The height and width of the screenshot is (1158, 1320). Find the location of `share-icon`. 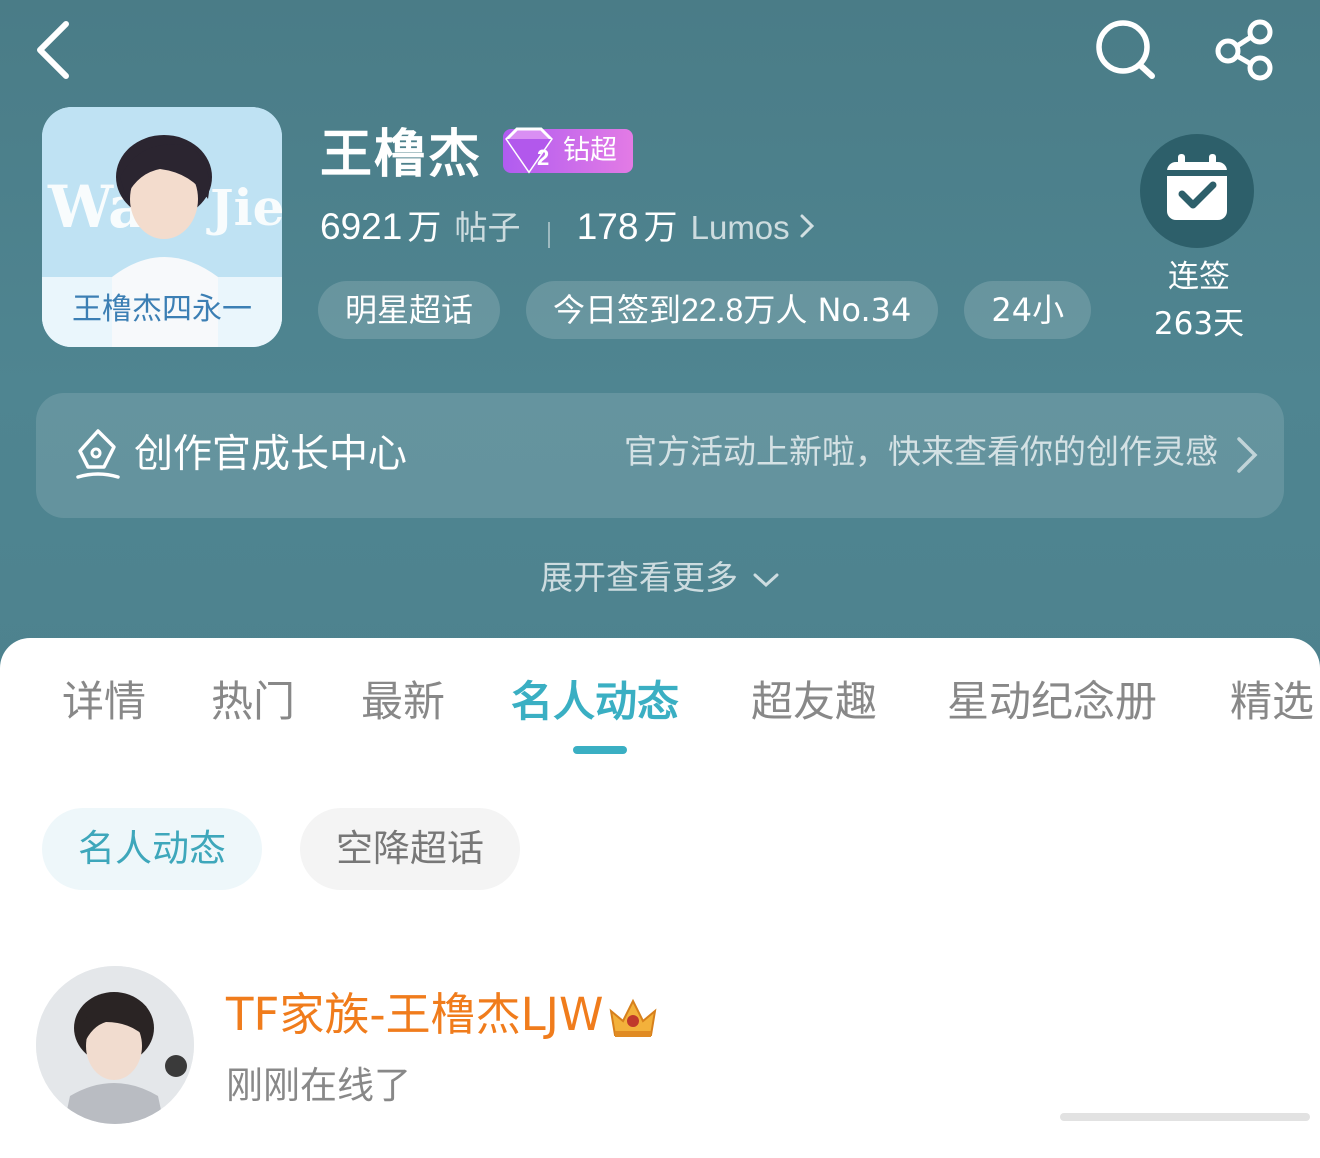

share-icon is located at coordinates (1244, 50).